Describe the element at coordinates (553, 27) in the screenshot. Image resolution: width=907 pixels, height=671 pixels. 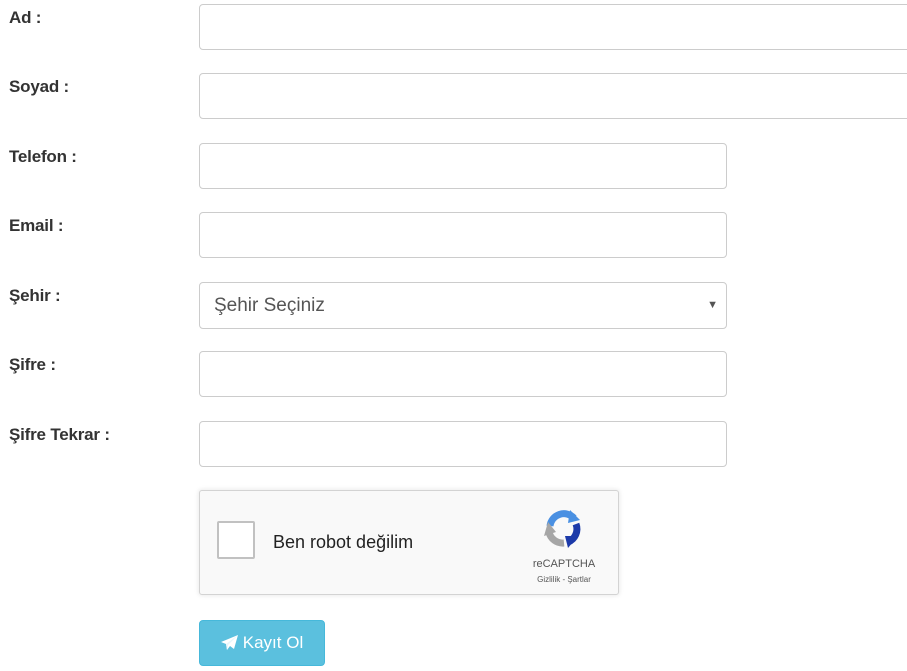
I see `first-name-input` at that location.